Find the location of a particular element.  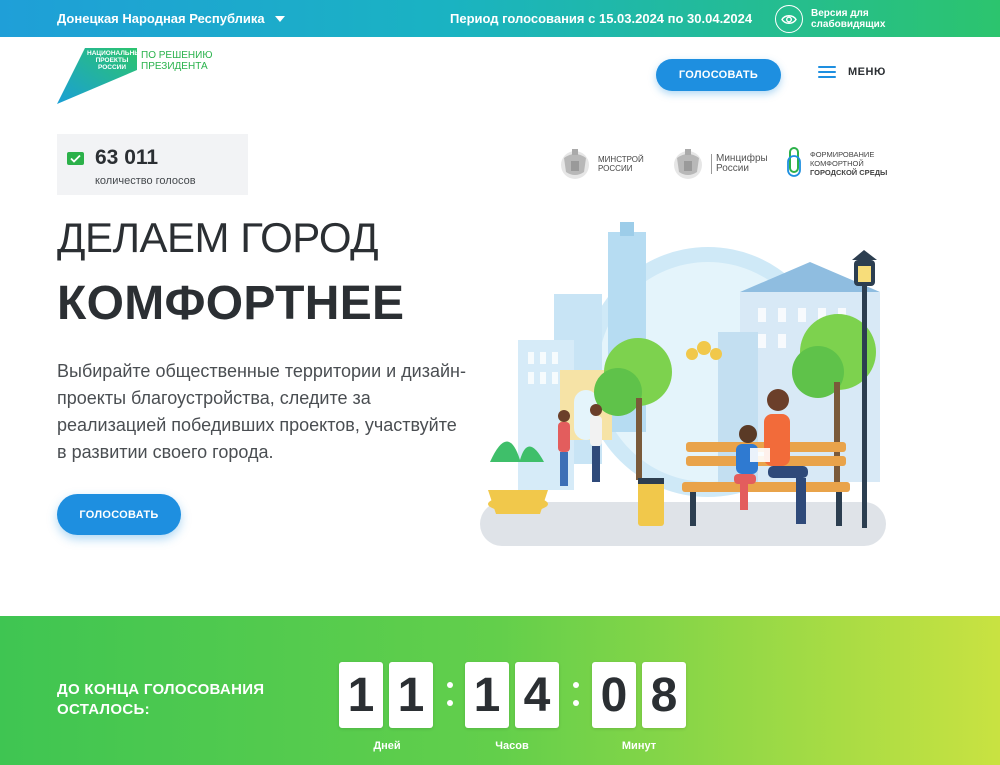

fks-text-line3: ГОРОДСКОЙ СРЕДЫ is located at coordinates (849, 172).